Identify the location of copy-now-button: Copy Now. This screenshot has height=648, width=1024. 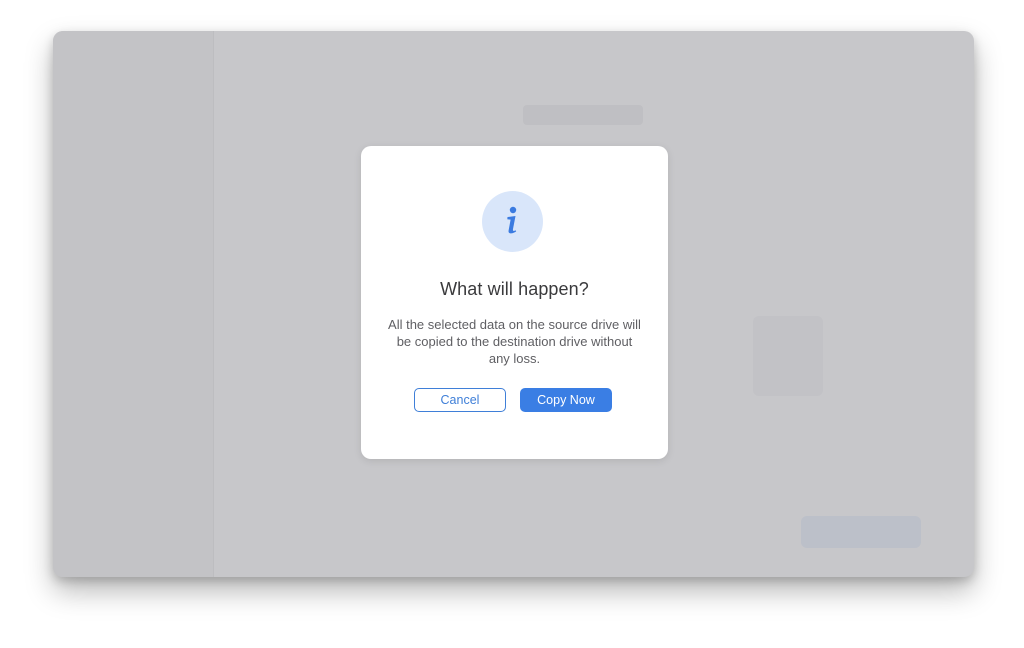
(566, 400).